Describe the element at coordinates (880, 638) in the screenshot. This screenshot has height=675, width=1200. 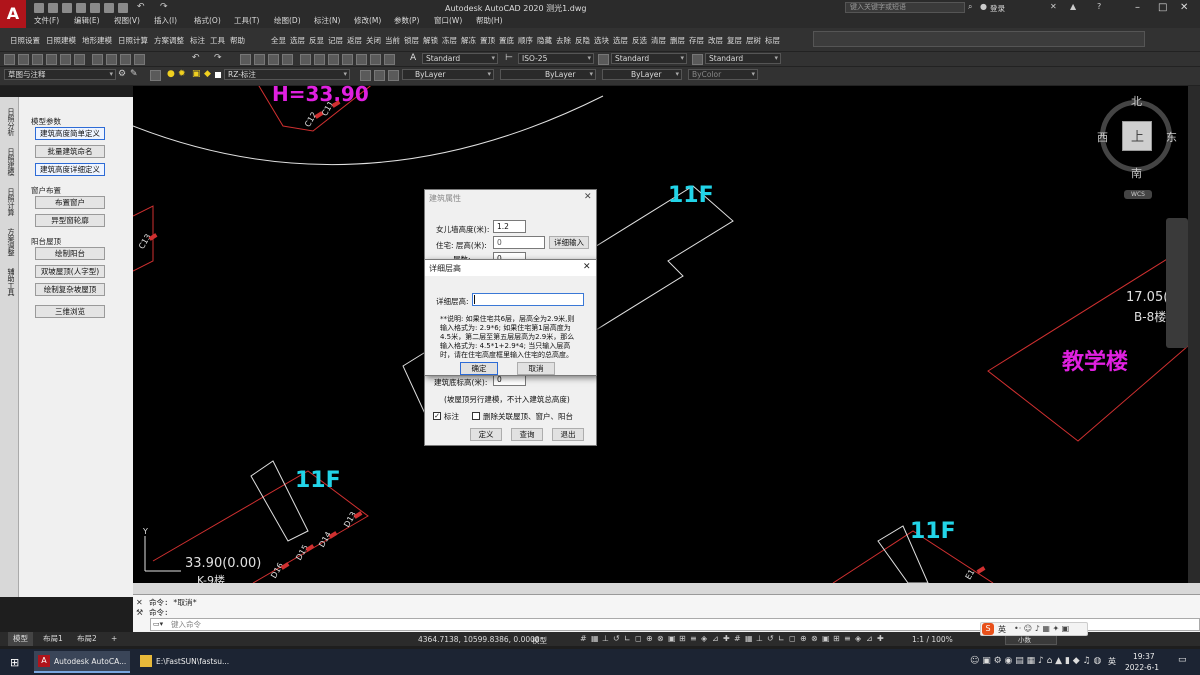
I see `status-toggle-icon: ✚` at that location.